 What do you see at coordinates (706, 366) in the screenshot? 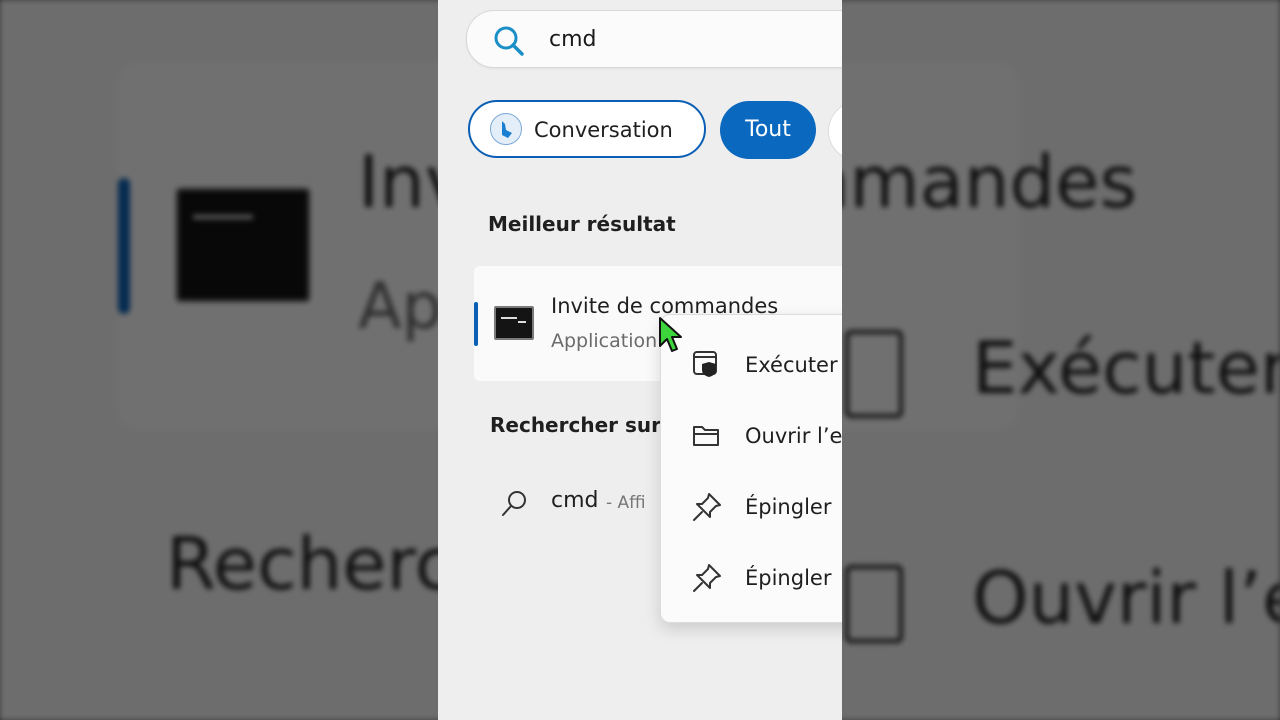
I see `run-as-admin-shield-icon` at bounding box center [706, 366].